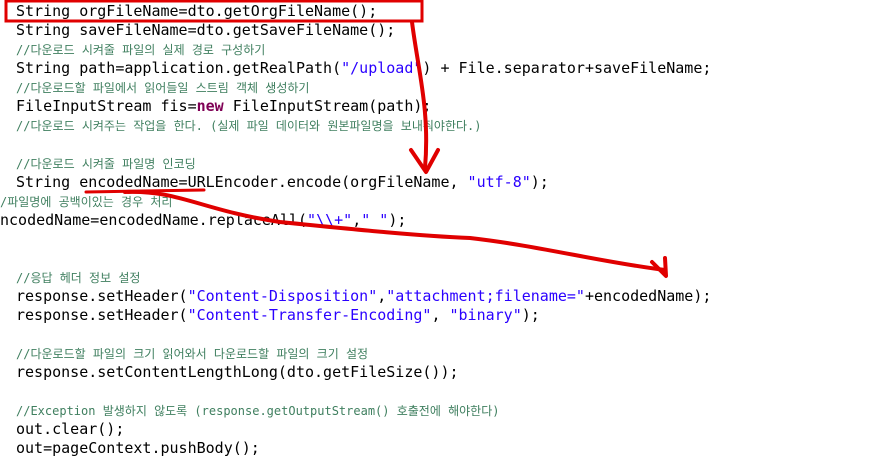  Describe the element at coordinates (485, 296) in the screenshot. I see `string-literal: "attachment;filename="` at that location.